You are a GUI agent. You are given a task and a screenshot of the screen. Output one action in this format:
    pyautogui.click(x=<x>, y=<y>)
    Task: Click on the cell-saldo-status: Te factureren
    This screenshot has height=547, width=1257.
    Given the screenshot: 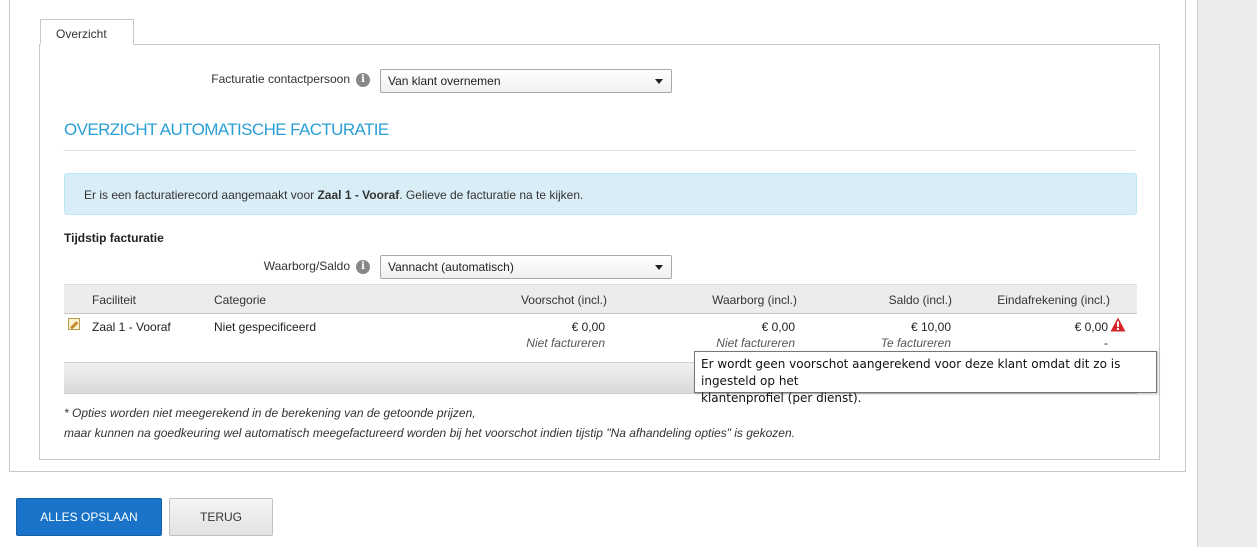 What is the action you would take?
    pyautogui.click(x=915, y=343)
    